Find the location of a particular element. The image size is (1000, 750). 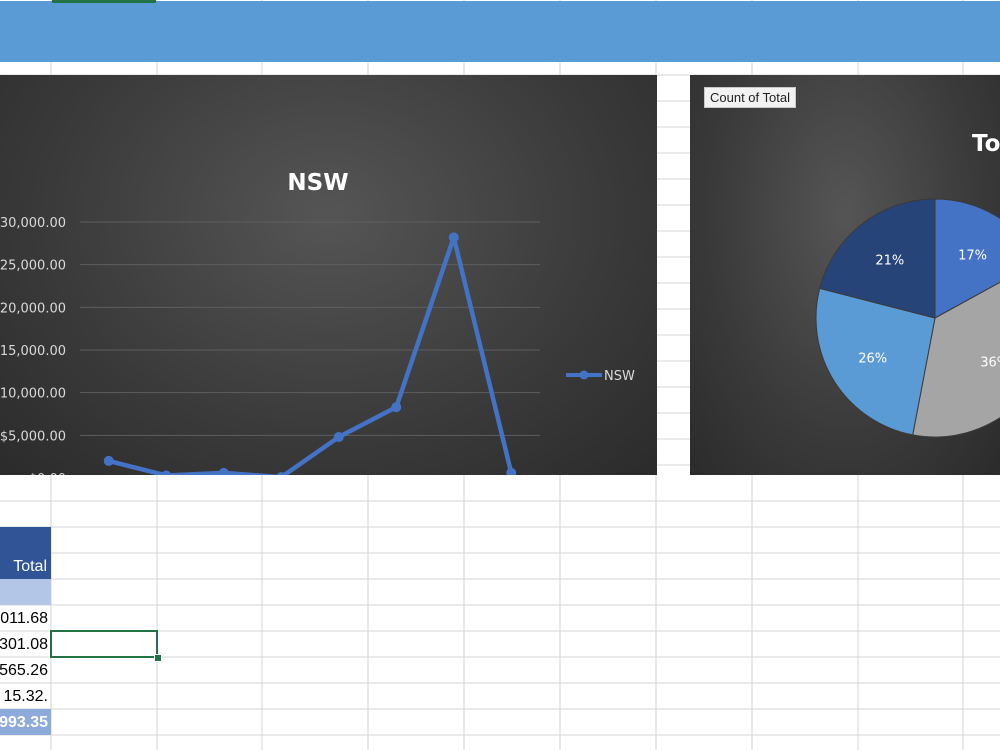

pie-chart-canvas: To 17% 36% 26% 21% is located at coordinates (907, 284).